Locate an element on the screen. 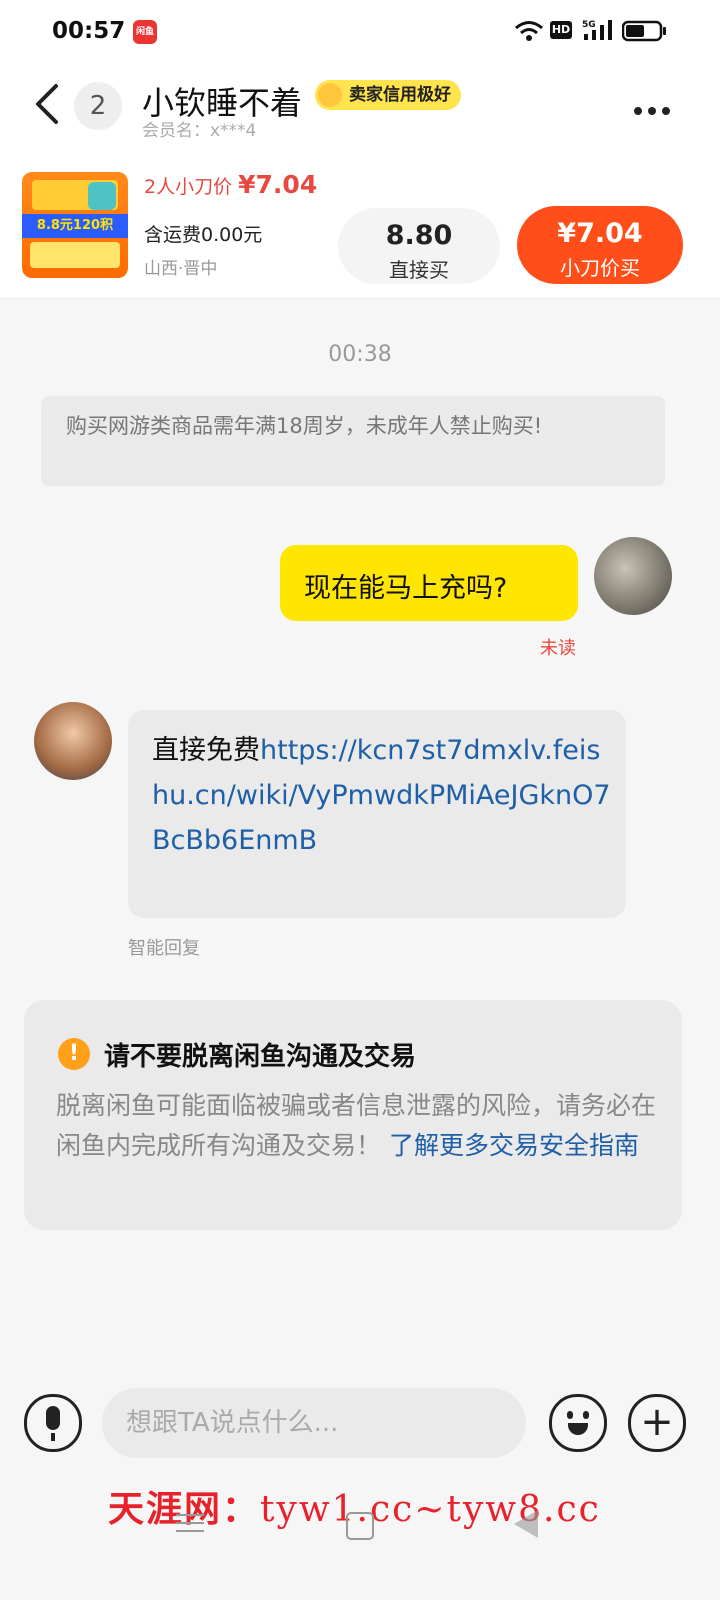  cut-price-value: ¥7.04 is located at coordinates (278, 184).